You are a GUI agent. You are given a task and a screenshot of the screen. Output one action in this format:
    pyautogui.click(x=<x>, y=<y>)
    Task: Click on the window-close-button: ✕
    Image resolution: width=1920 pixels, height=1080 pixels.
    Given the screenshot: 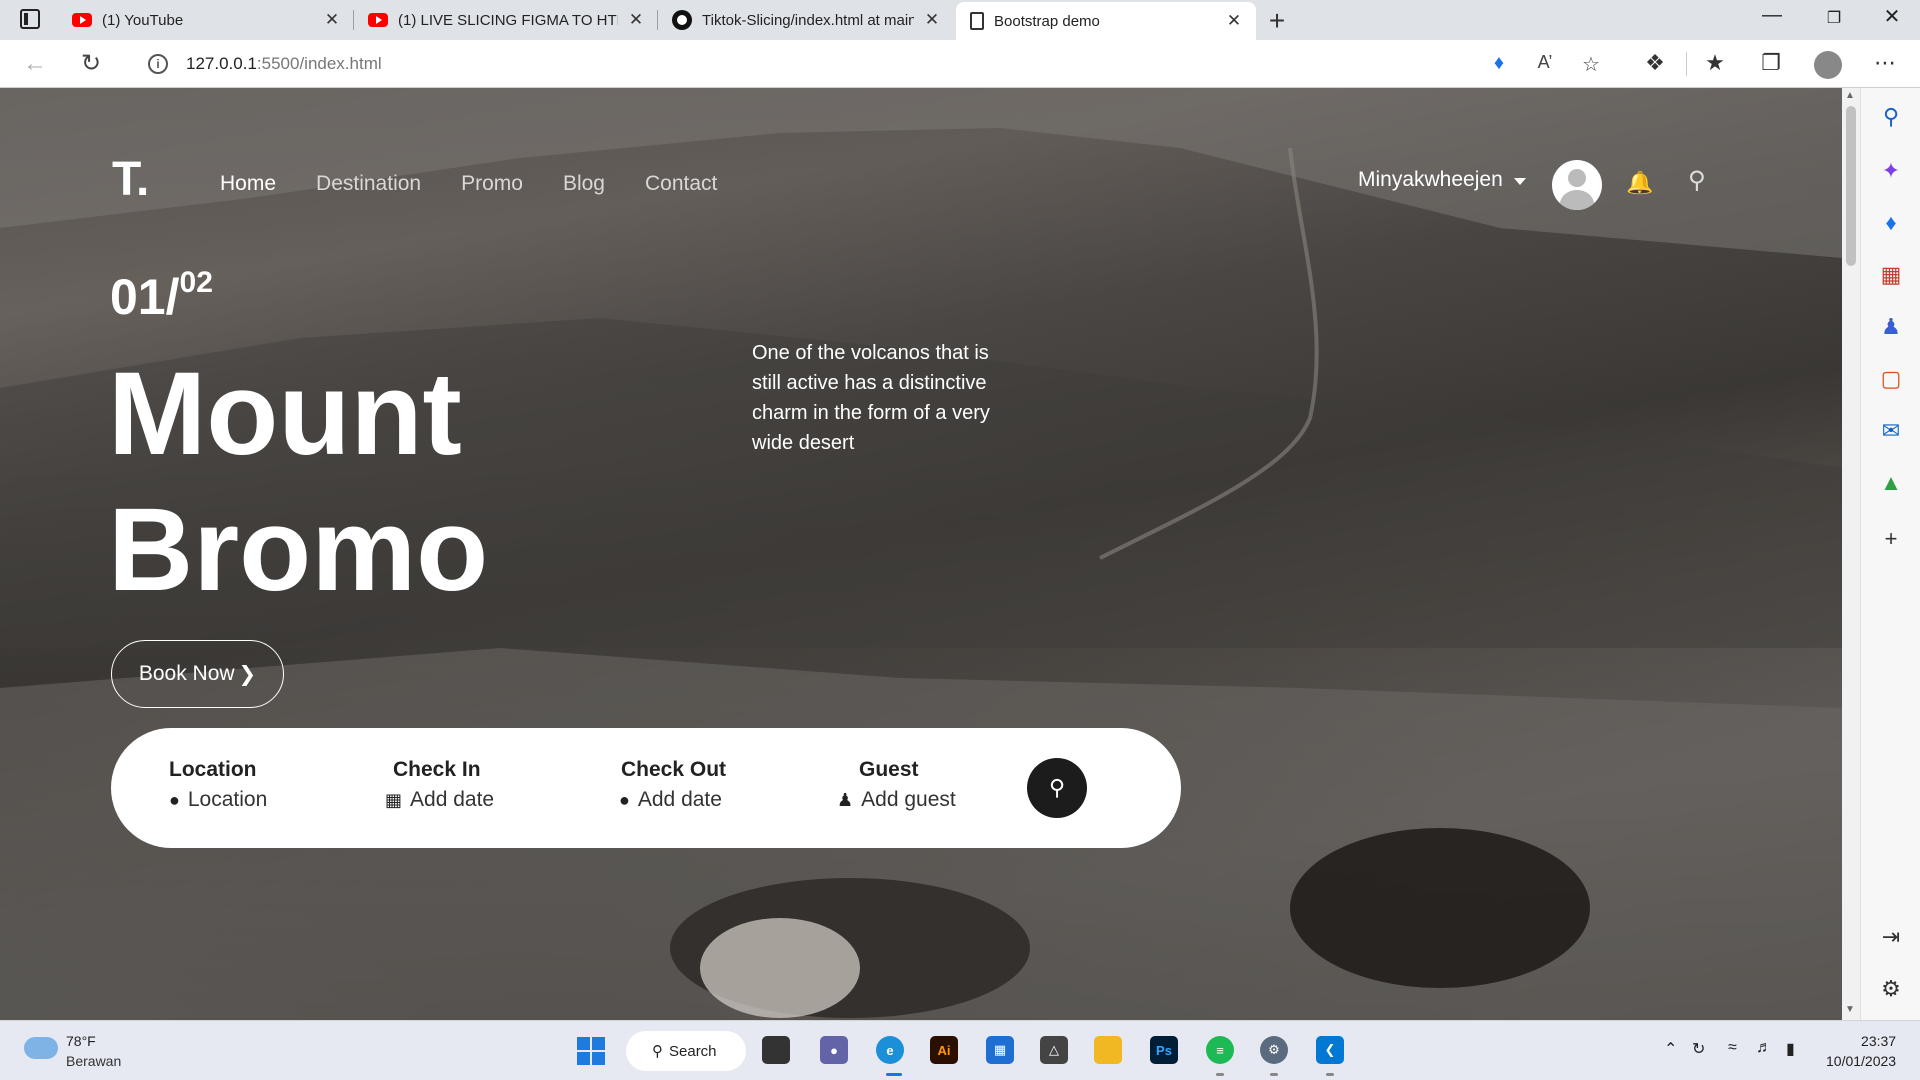 What is the action you would take?
    pyautogui.click(x=1892, y=16)
    